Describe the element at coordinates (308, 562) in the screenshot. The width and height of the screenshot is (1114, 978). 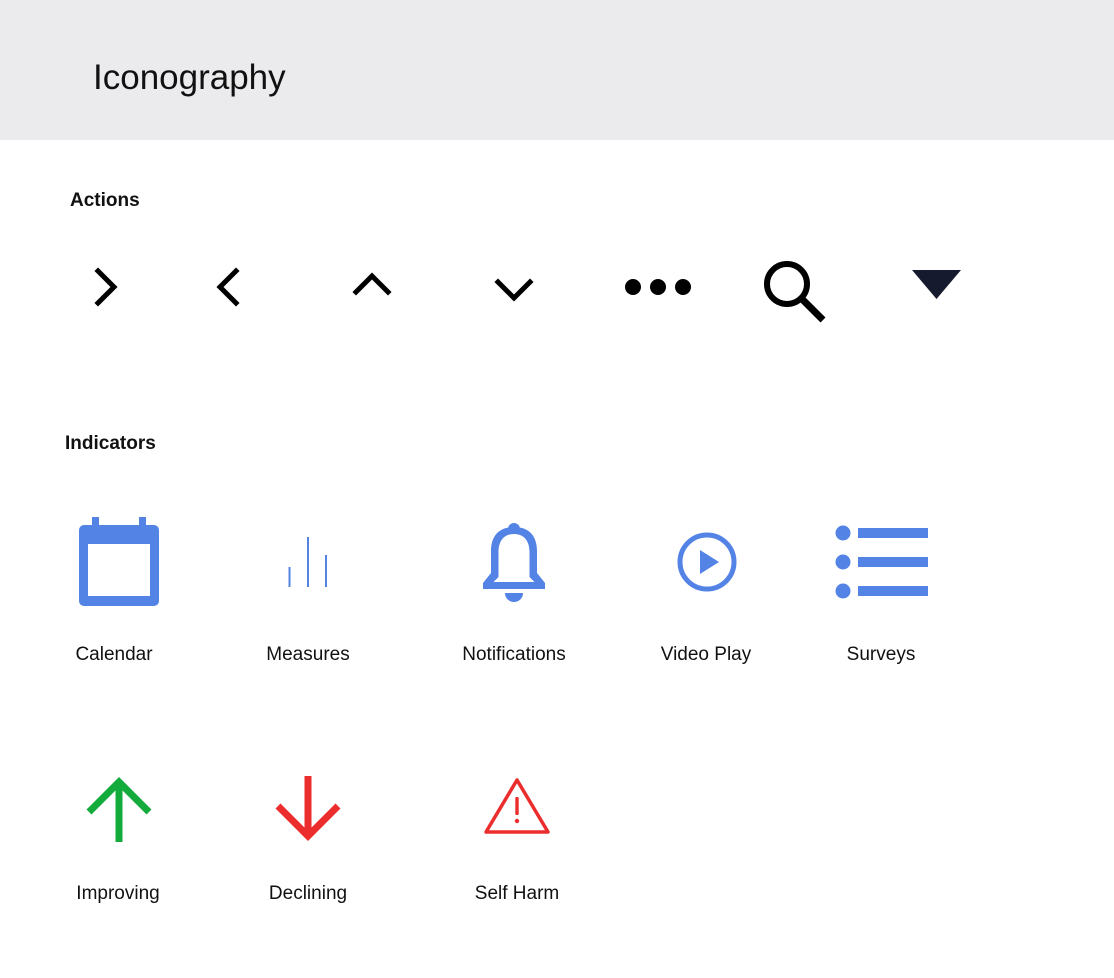
I see `measures-icon` at that location.